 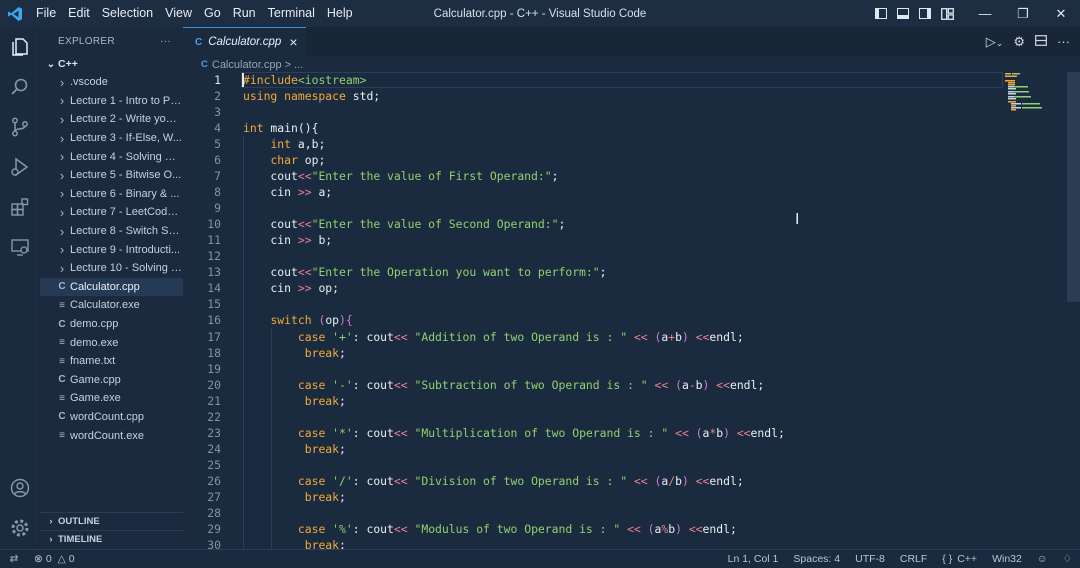 I want to click on toggle-panel-button, so click(x=903, y=13).